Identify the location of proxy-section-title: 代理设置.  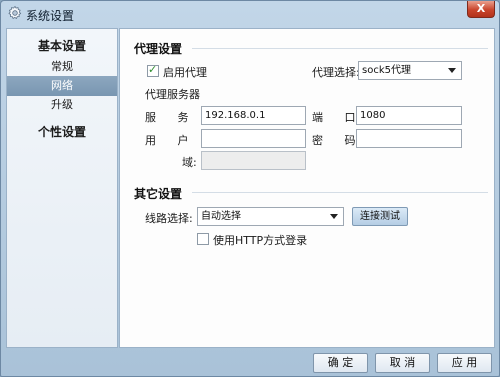
(158, 49).